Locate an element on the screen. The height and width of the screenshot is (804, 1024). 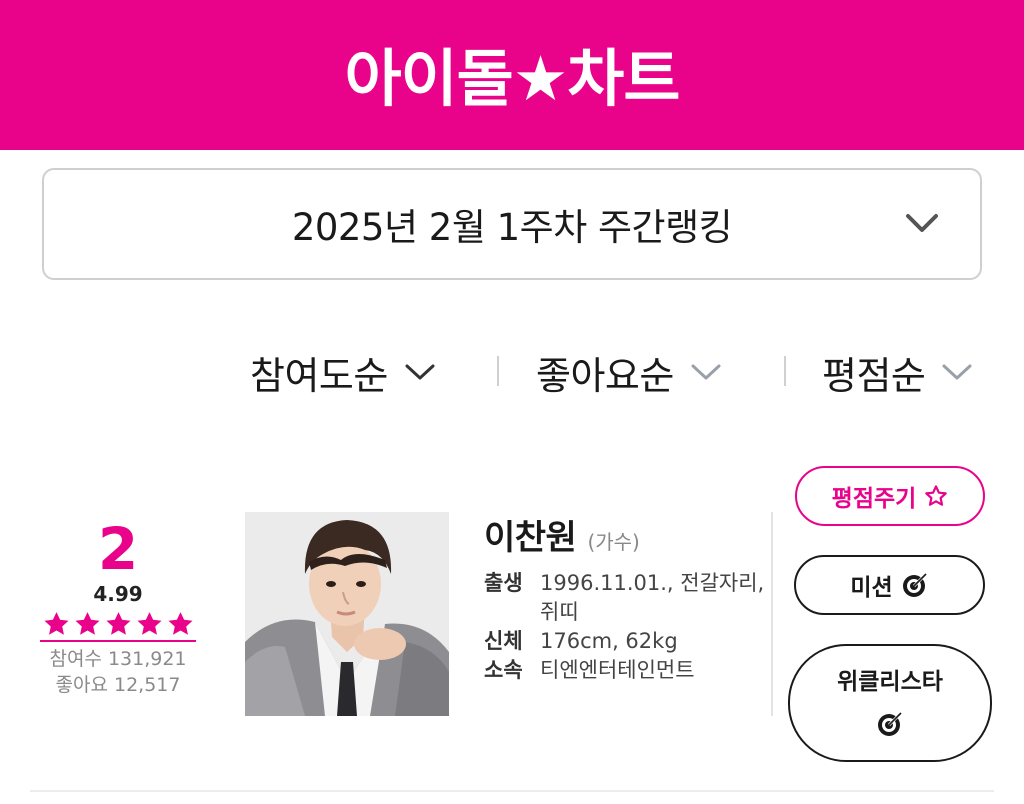
sort-bar: 참여도순 좋아요순 평점순 is located at coordinates (512, 372).